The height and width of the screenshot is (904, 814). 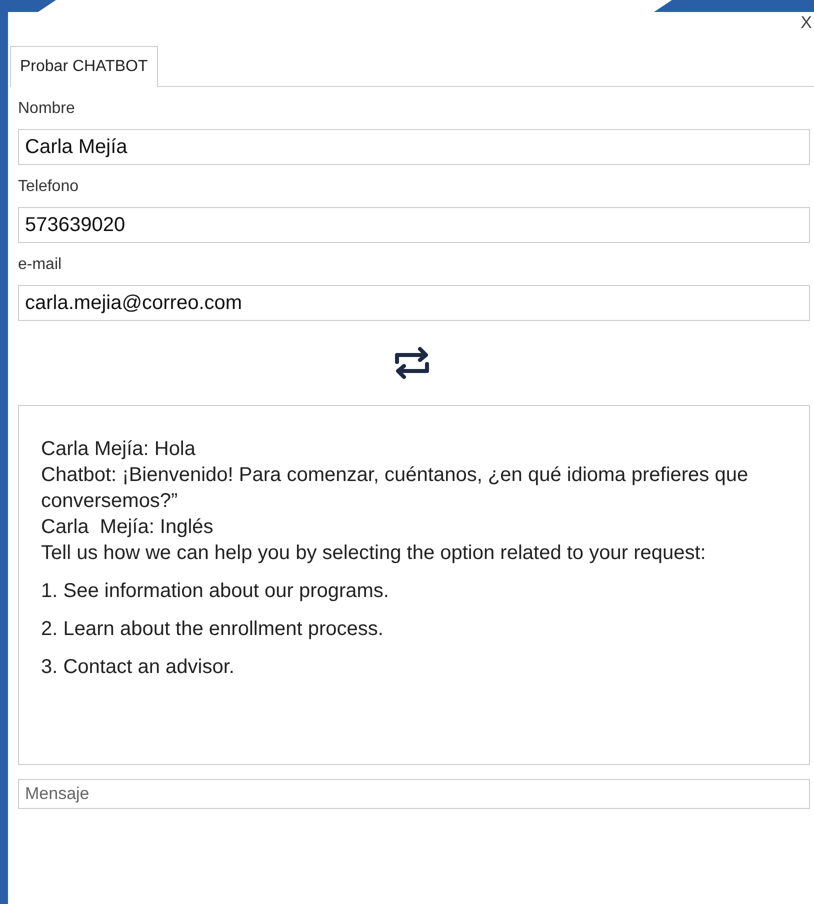 What do you see at coordinates (414, 794) in the screenshot?
I see `message-field: Mensaje` at bounding box center [414, 794].